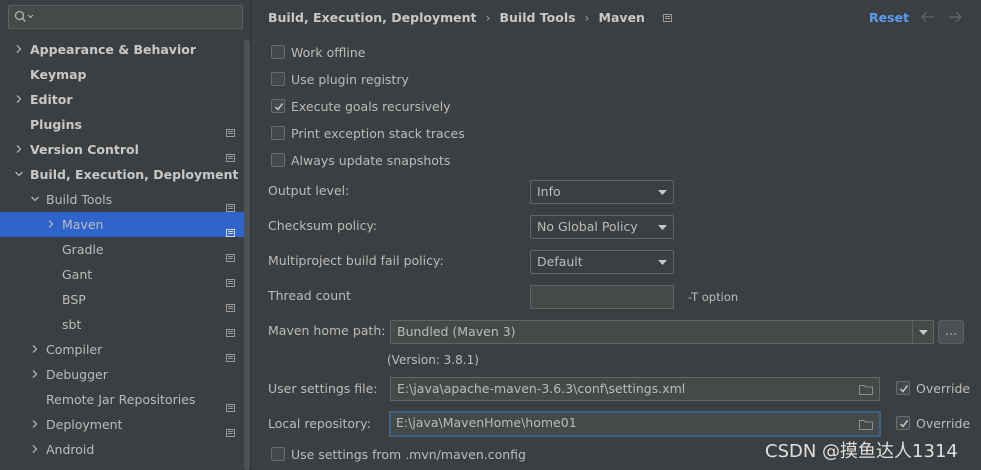 This screenshot has height=470, width=981. Describe the element at coordinates (309, 295) in the screenshot. I see `thread-count-label: Thread count` at that location.